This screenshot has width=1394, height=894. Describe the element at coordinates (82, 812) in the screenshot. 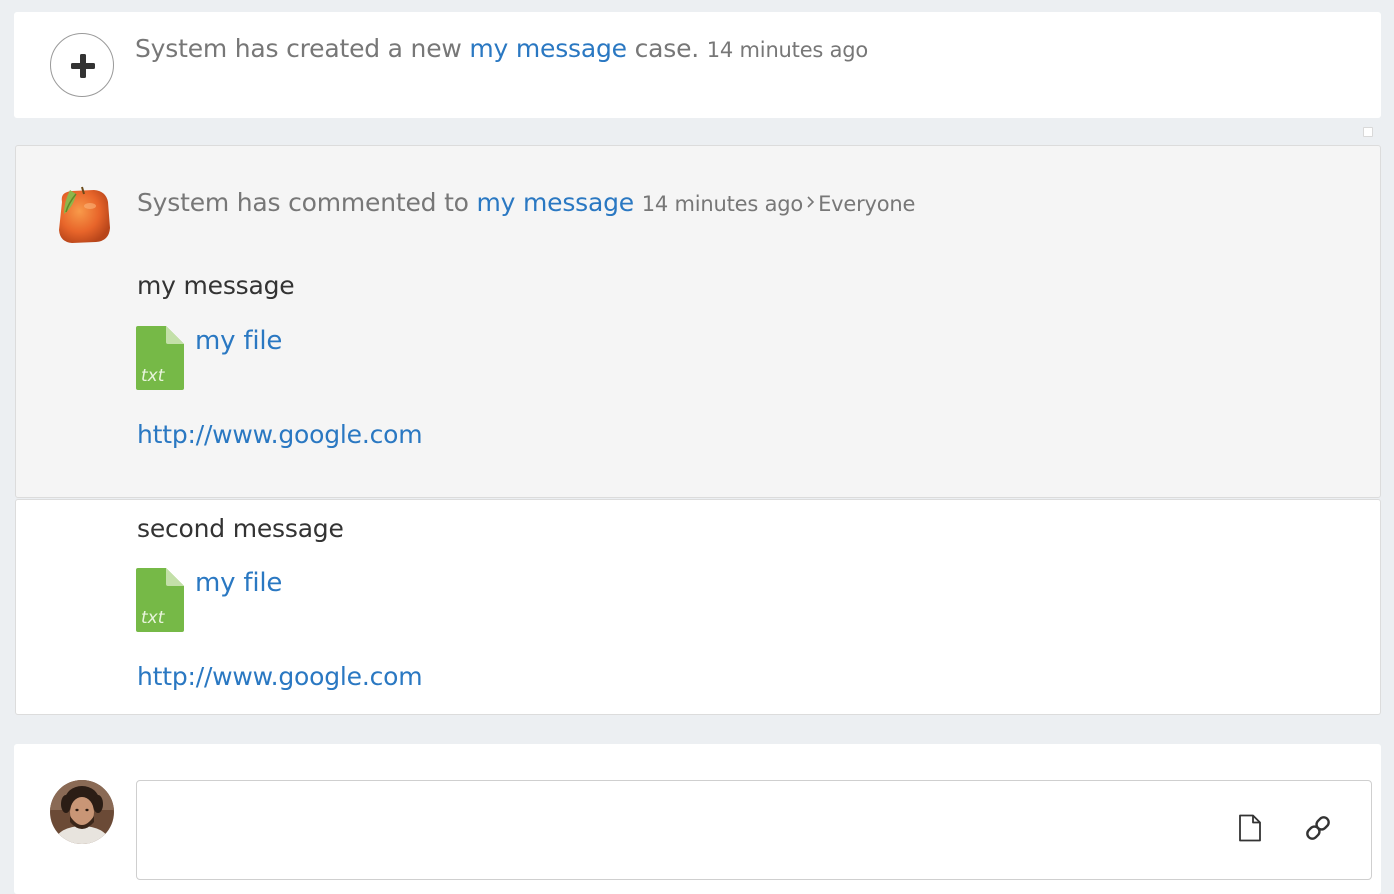

I see `user-avatar` at that location.